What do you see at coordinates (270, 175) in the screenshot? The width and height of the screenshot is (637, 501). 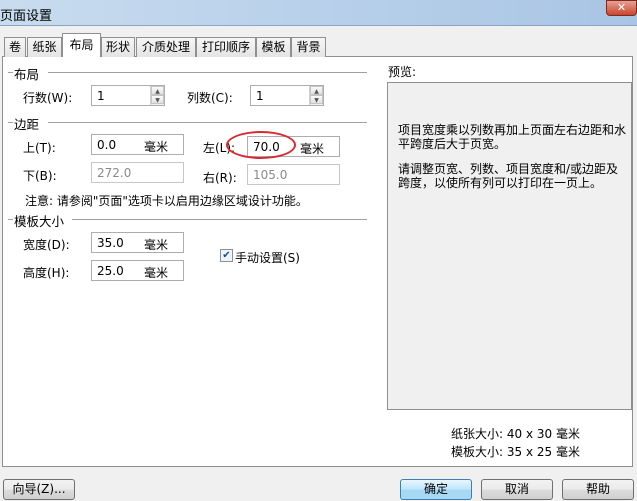 I see `right-margin-value: 105.0` at bounding box center [270, 175].